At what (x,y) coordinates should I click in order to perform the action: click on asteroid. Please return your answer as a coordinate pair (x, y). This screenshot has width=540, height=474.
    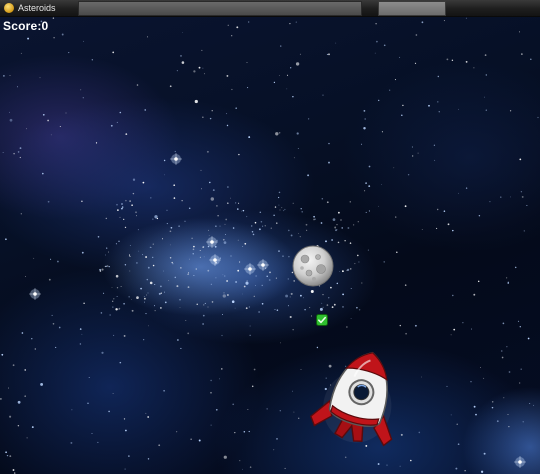
    Looking at the image, I should click on (313, 266).